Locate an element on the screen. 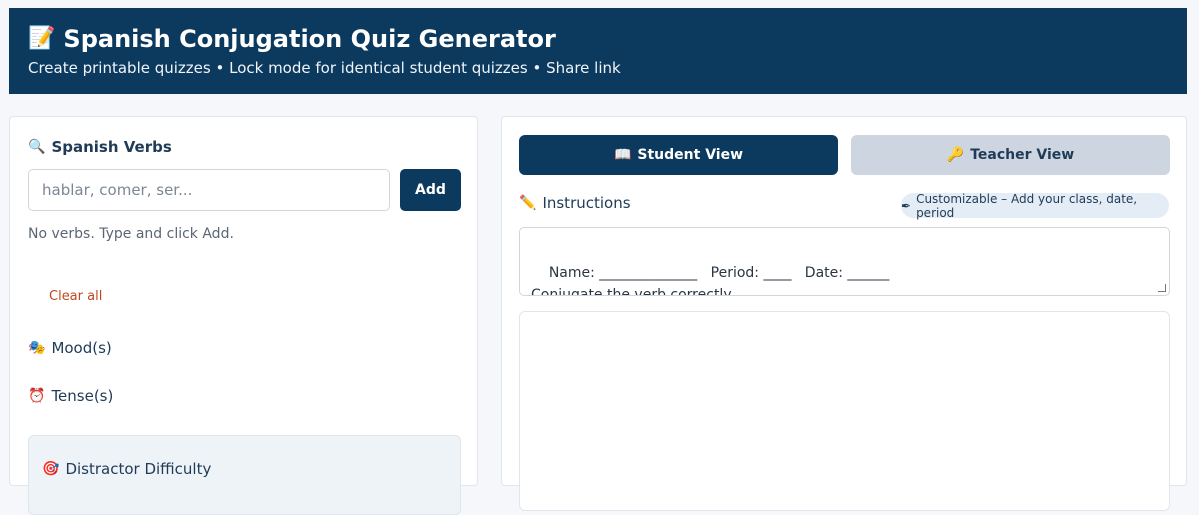  student-view-label: Student View is located at coordinates (690, 155).